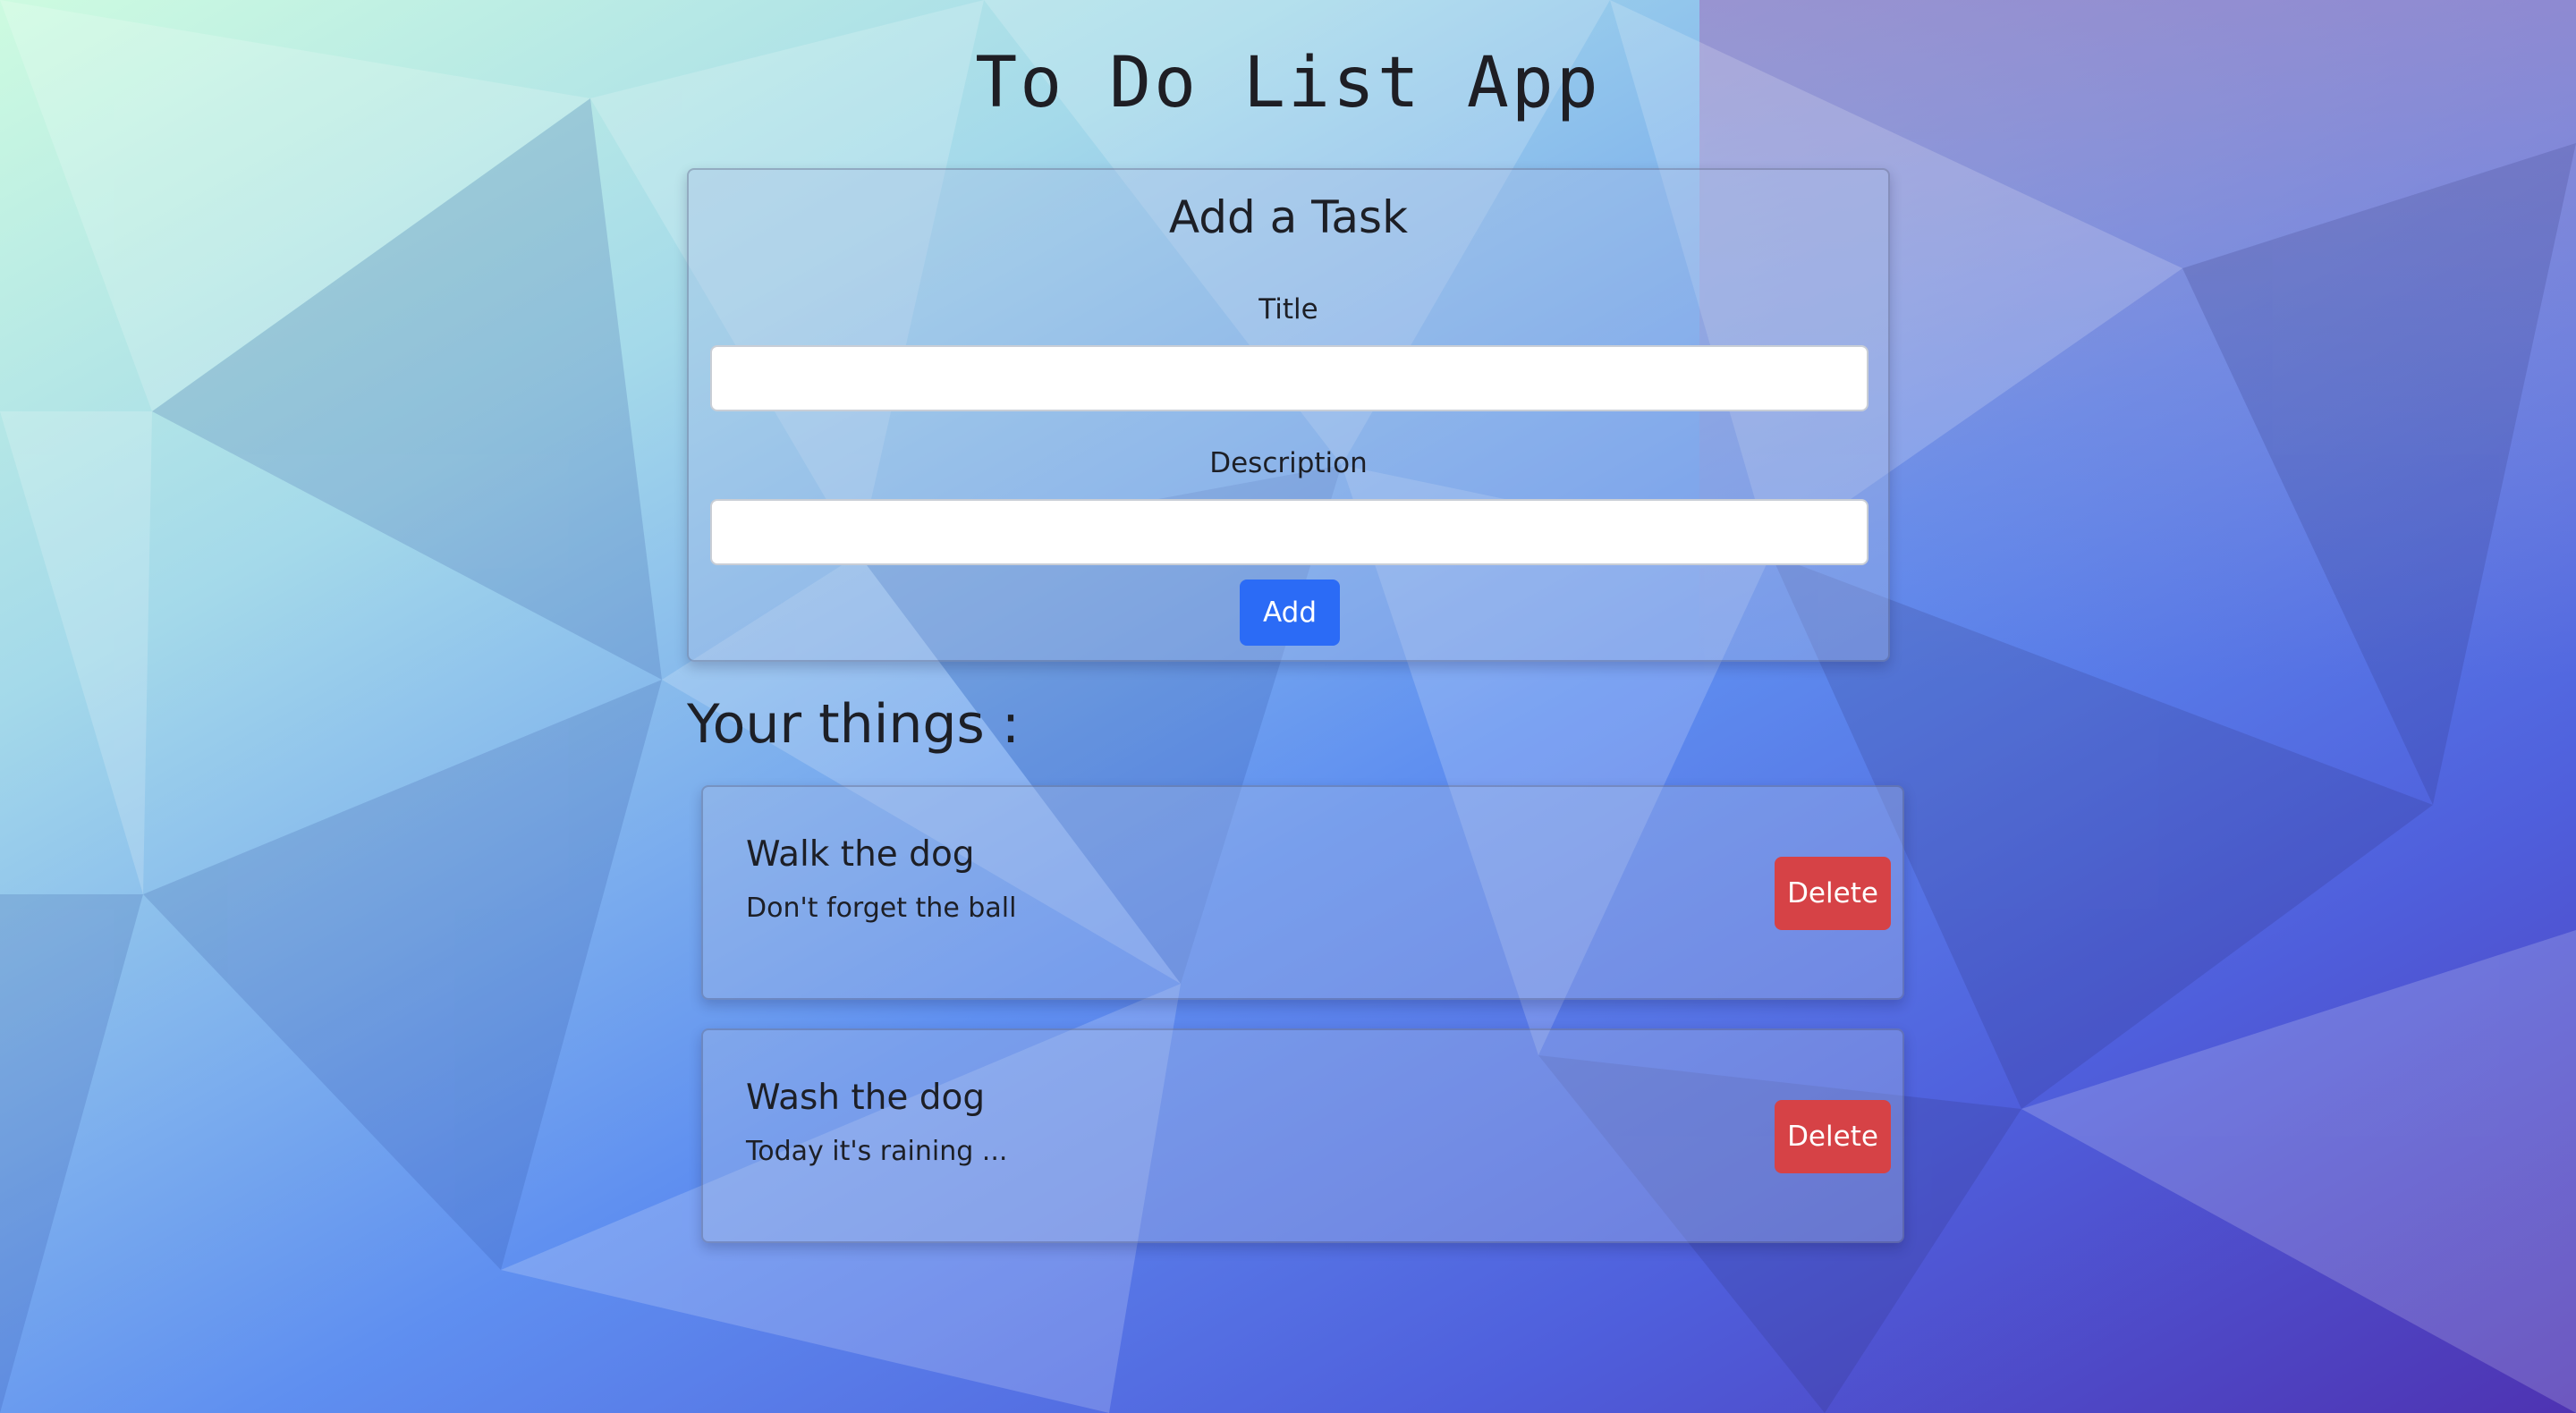  What do you see at coordinates (1289, 532) in the screenshot?
I see `description-input` at bounding box center [1289, 532].